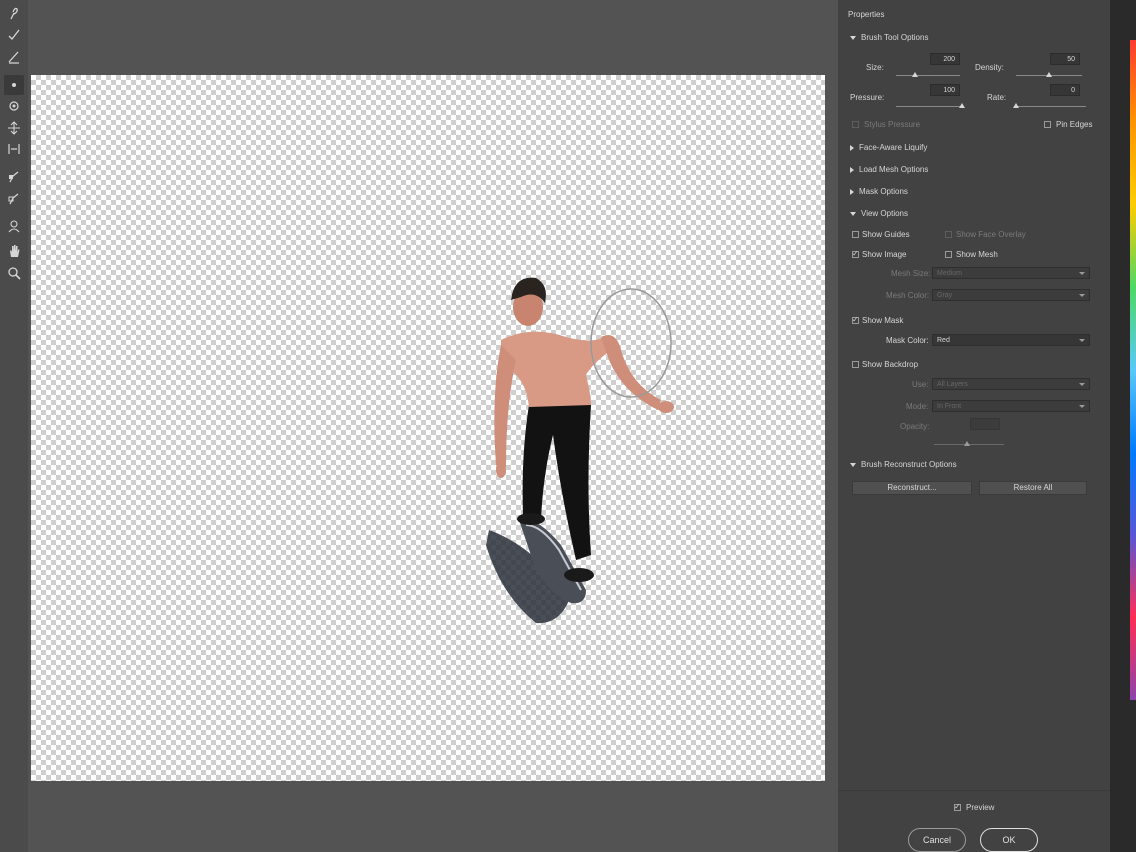 This screenshot has width=1136, height=852. What do you see at coordinates (928, 75) in the screenshot?
I see `size-slider` at bounding box center [928, 75].